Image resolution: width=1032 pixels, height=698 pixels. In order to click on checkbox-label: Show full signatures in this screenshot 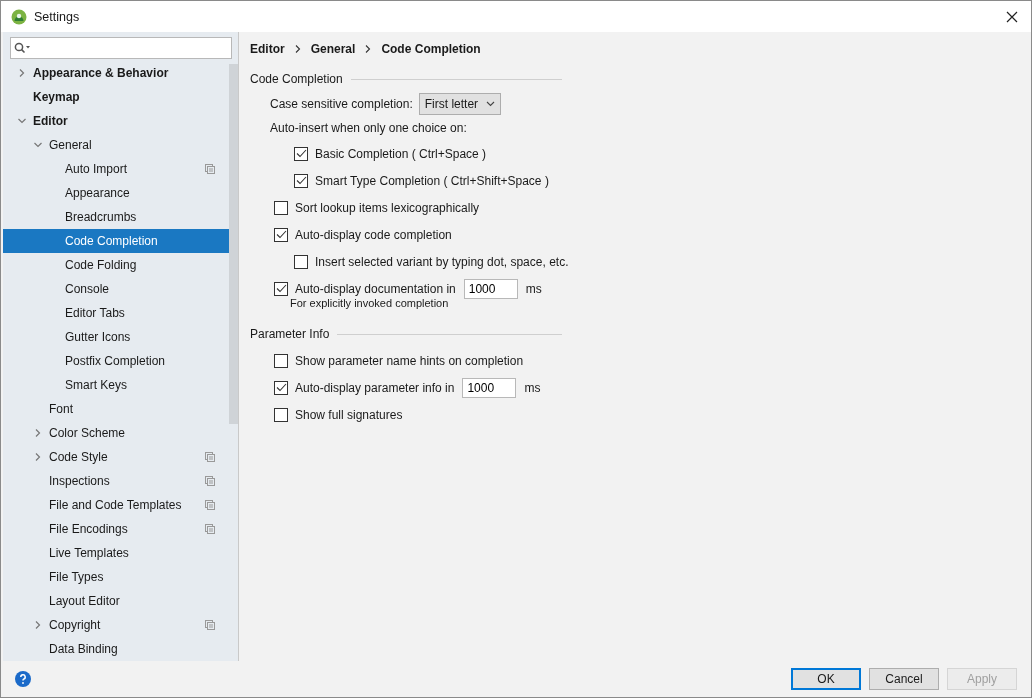, I will do `click(349, 414)`.